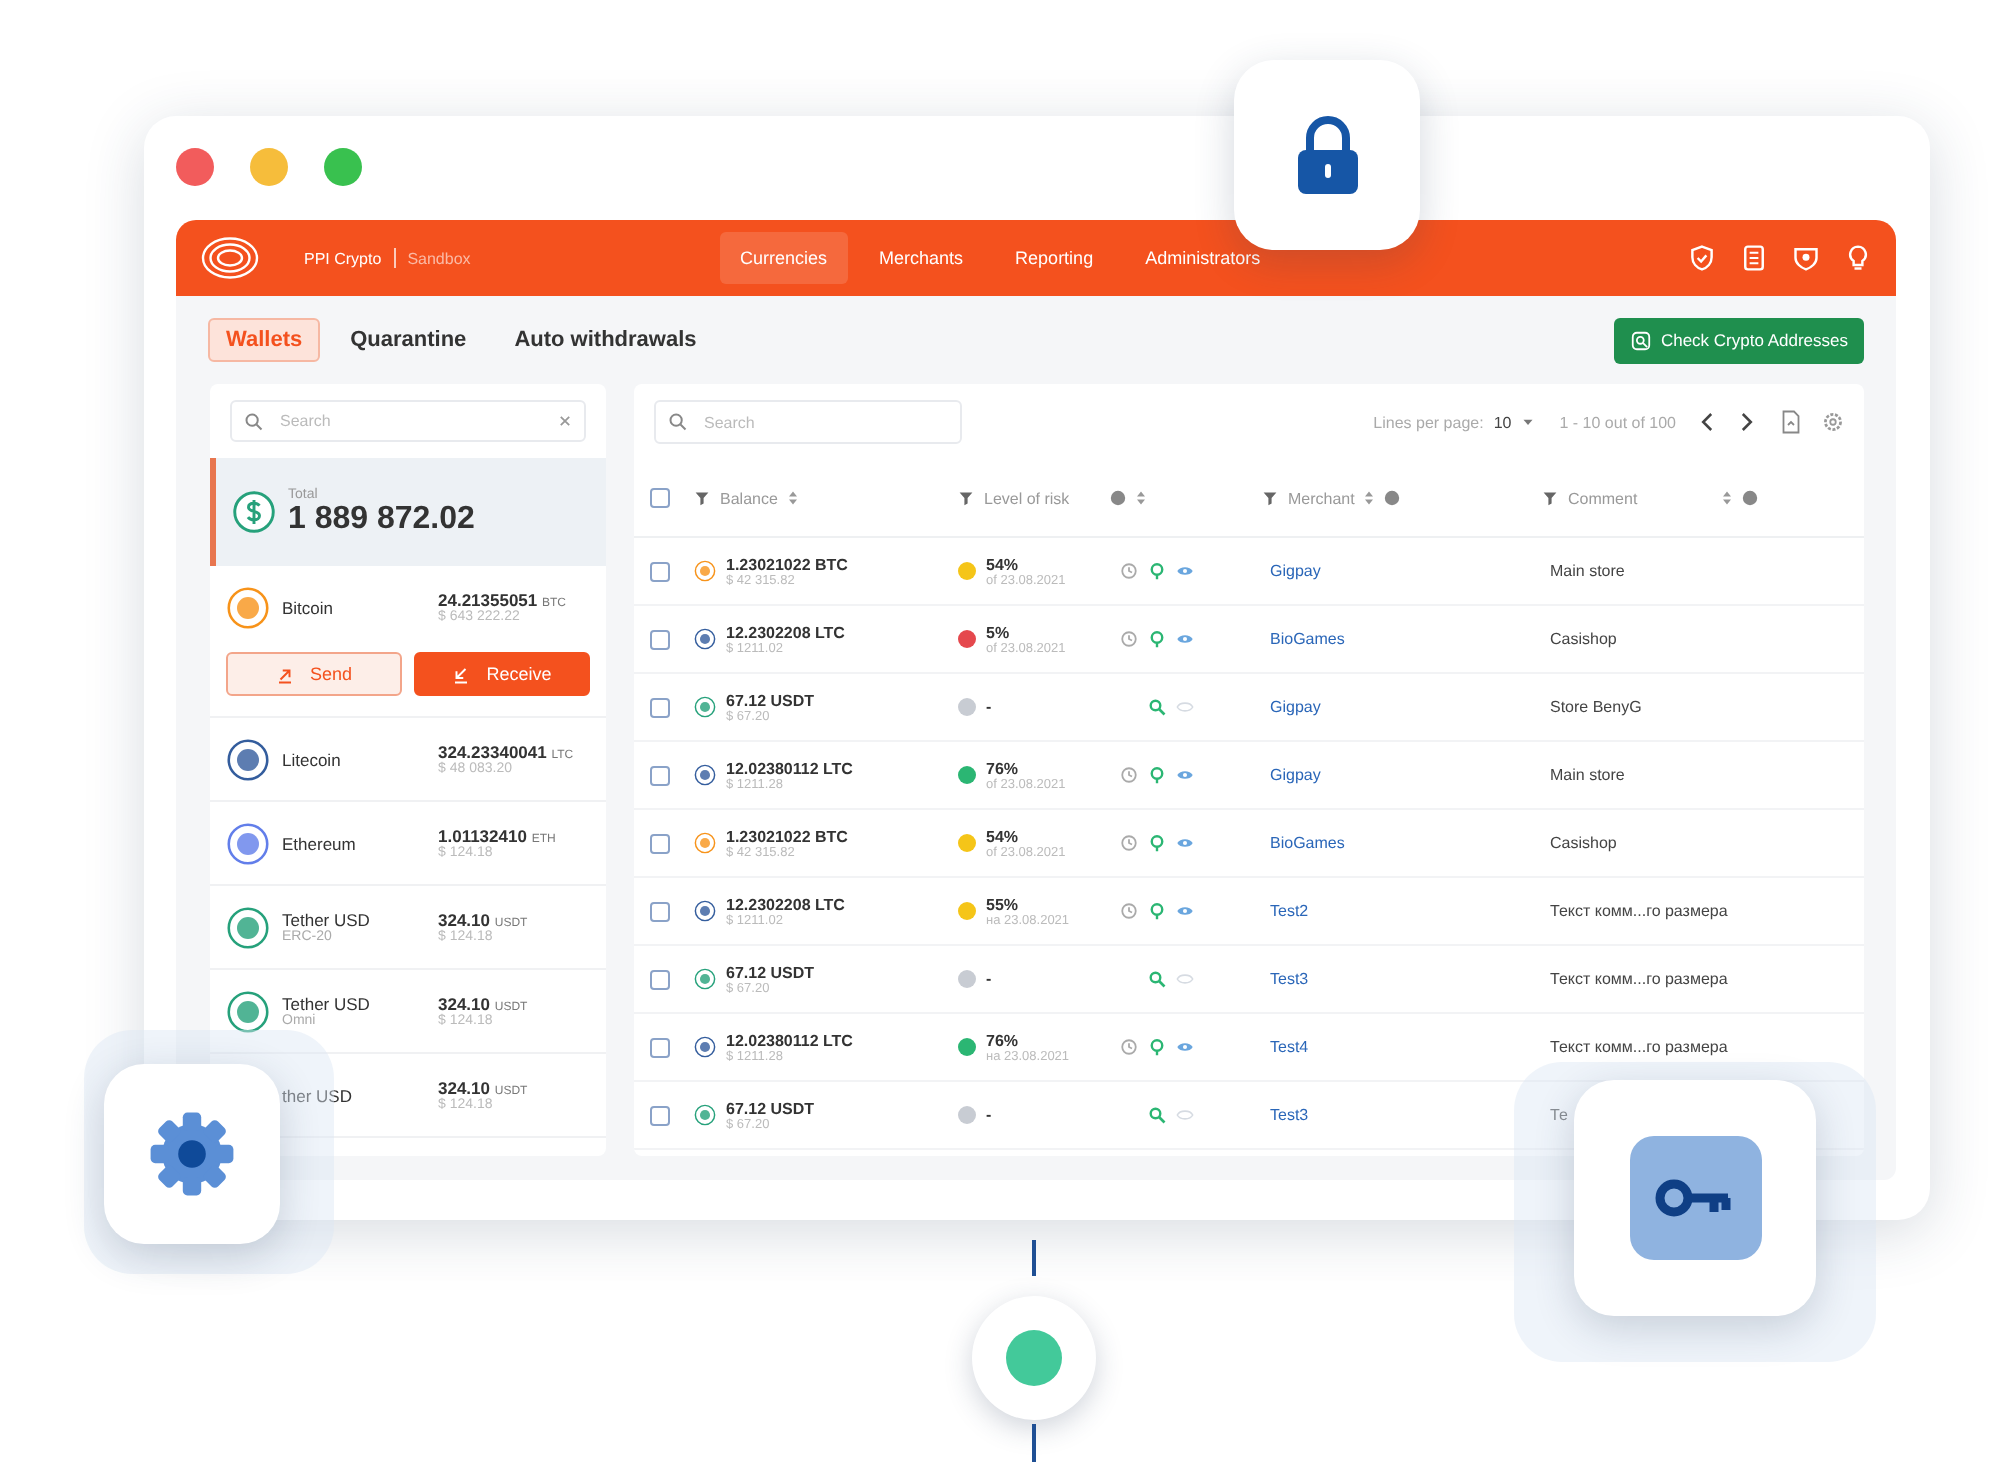 This screenshot has width=2000, height=1462. What do you see at coordinates (921, 258) in the screenshot?
I see `nav-tab: Merchants` at bounding box center [921, 258].